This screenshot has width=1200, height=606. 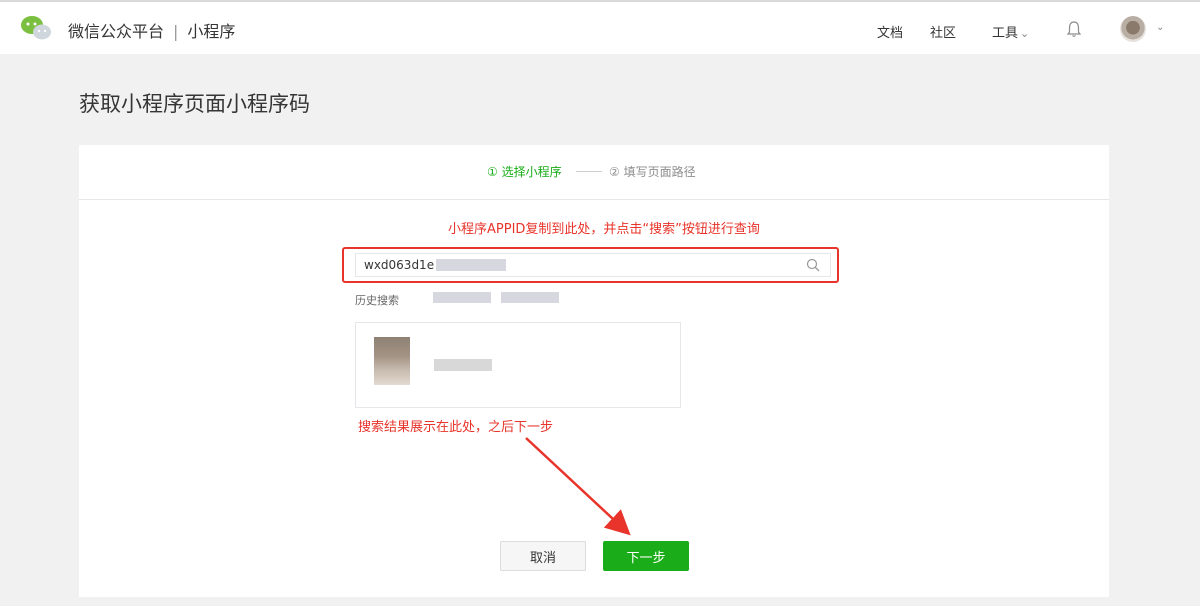 What do you see at coordinates (813, 265) in the screenshot?
I see `search-icon` at bounding box center [813, 265].